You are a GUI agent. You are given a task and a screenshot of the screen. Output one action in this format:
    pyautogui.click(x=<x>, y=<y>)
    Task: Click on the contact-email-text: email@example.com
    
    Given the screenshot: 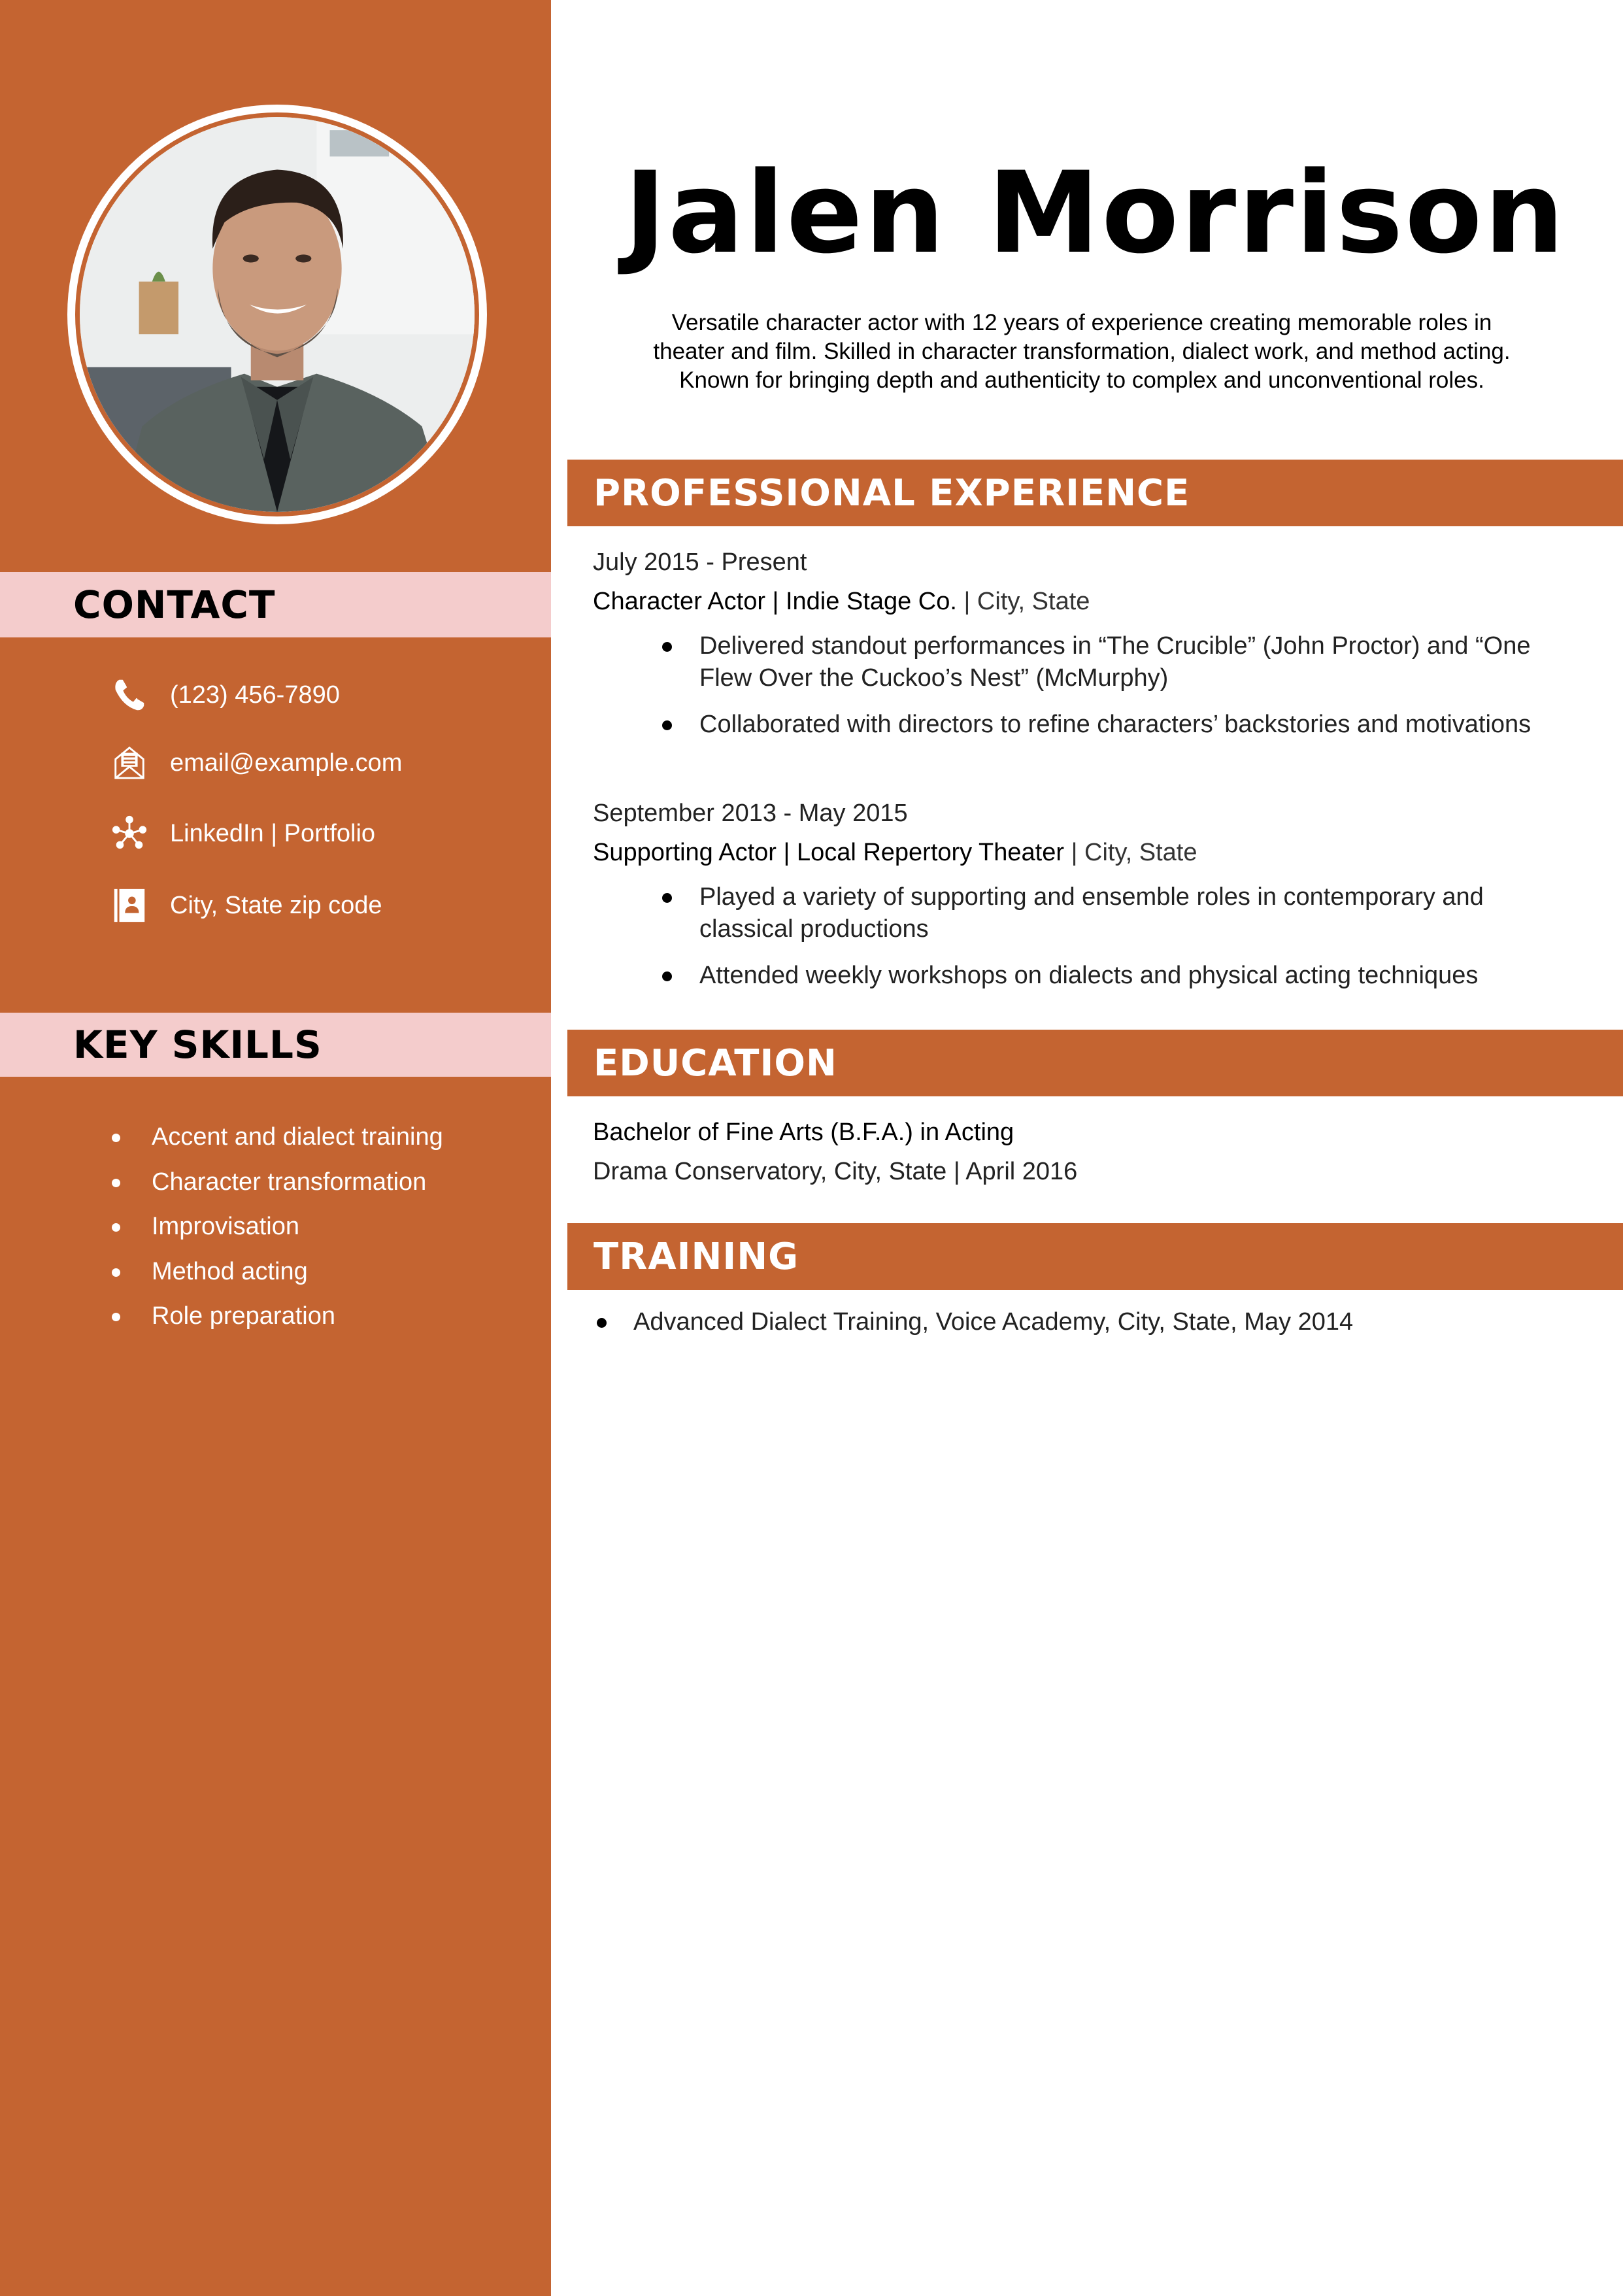 What is the action you would take?
    pyautogui.click(x=286, y=763)
    